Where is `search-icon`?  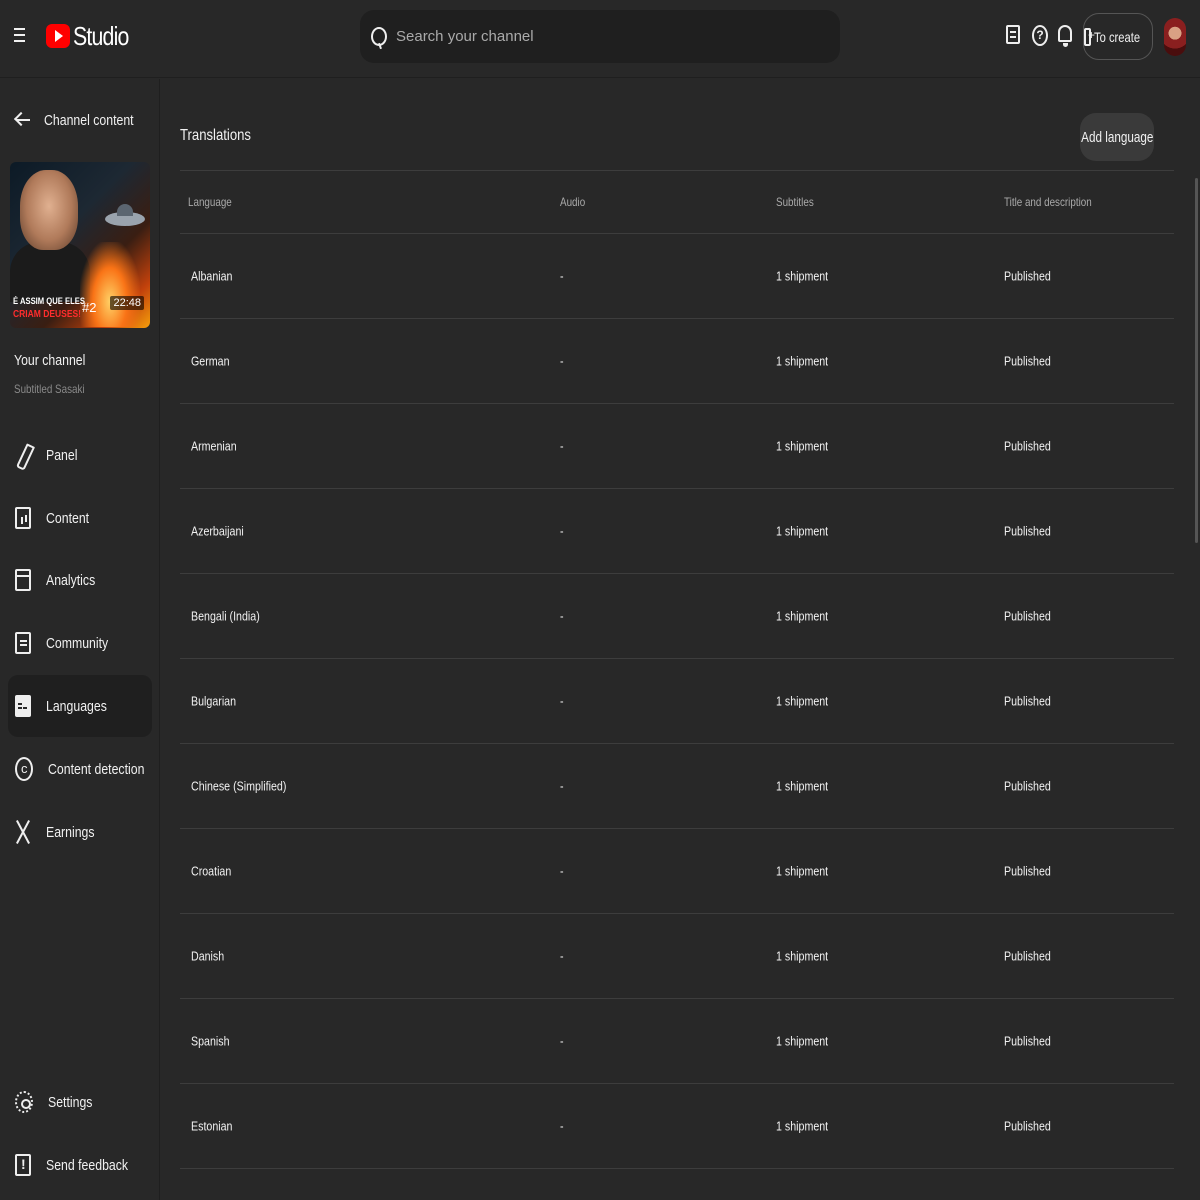 search-icon is located at coordinates (379, 37).